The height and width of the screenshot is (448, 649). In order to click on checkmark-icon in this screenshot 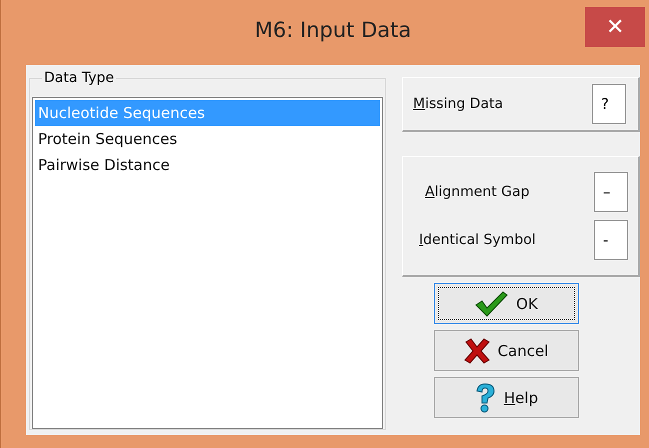, I will do `click(491, 303)`.